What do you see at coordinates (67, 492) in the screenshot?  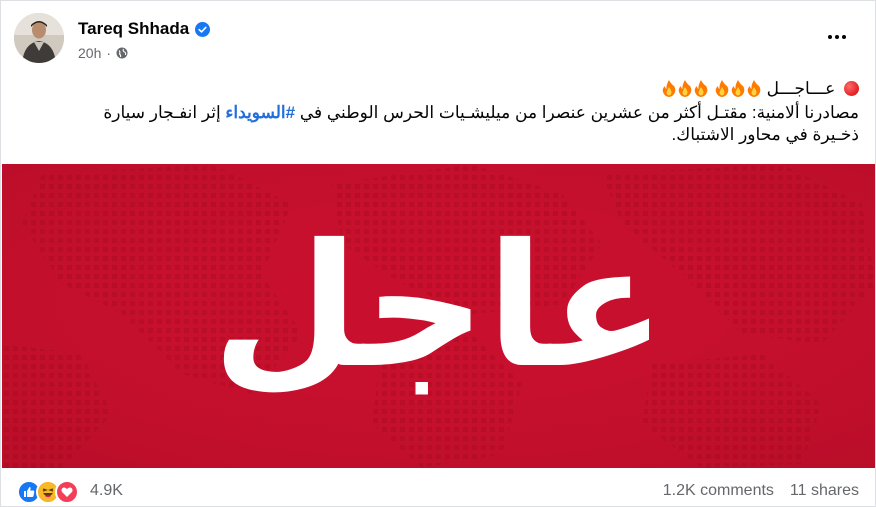 I see `love-reaction-icon` at bounding box center [67, 492].